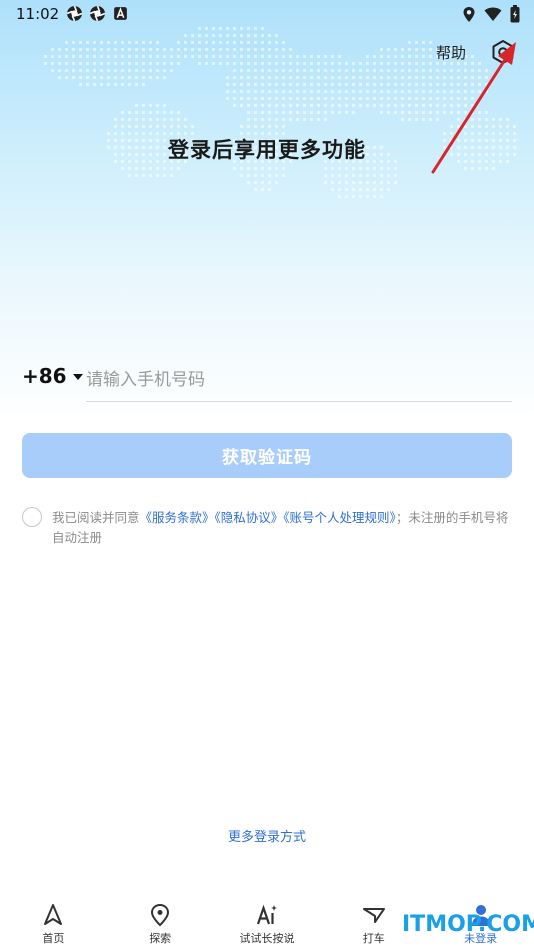 This screenshot has width=534, height=950. What do you see at coordinates (160, 922) in the screenshot?
I see `nav-item-explore: 探索` at bounding box center [160, 922].